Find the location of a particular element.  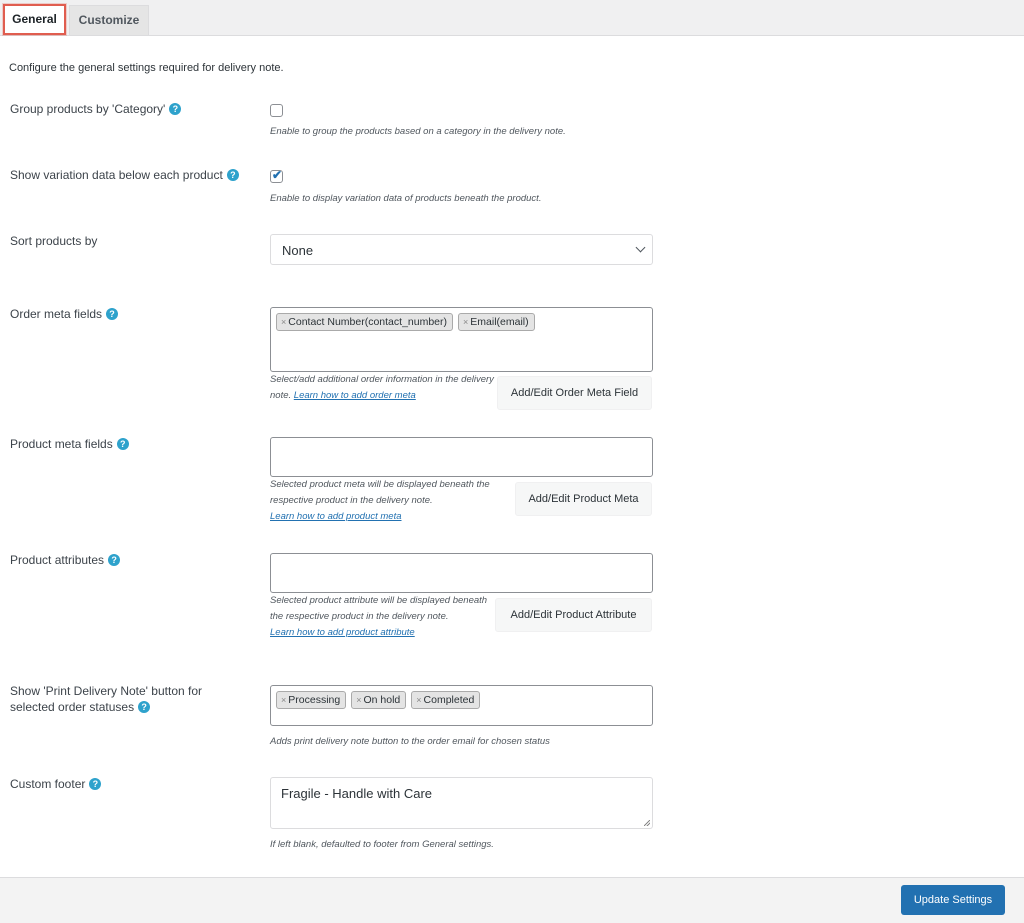

group-by-category-label: Group products by 'Category'? is located at coordinates (96, 109).